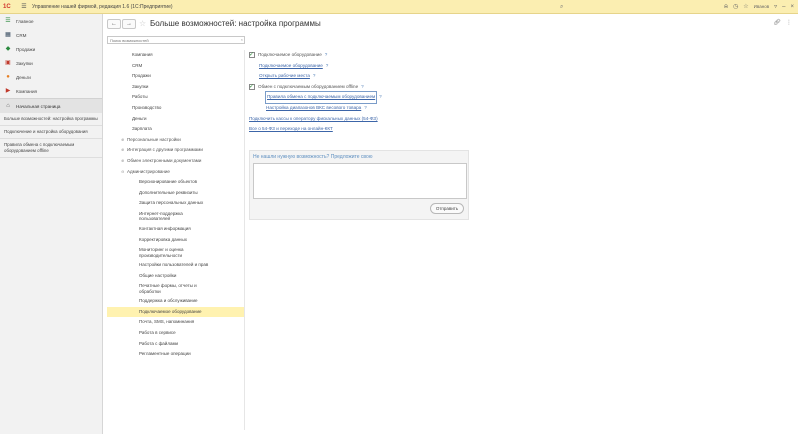 This screenshot has height=434, width=798. I want to click on close-icon: ×, so click(792, 7).